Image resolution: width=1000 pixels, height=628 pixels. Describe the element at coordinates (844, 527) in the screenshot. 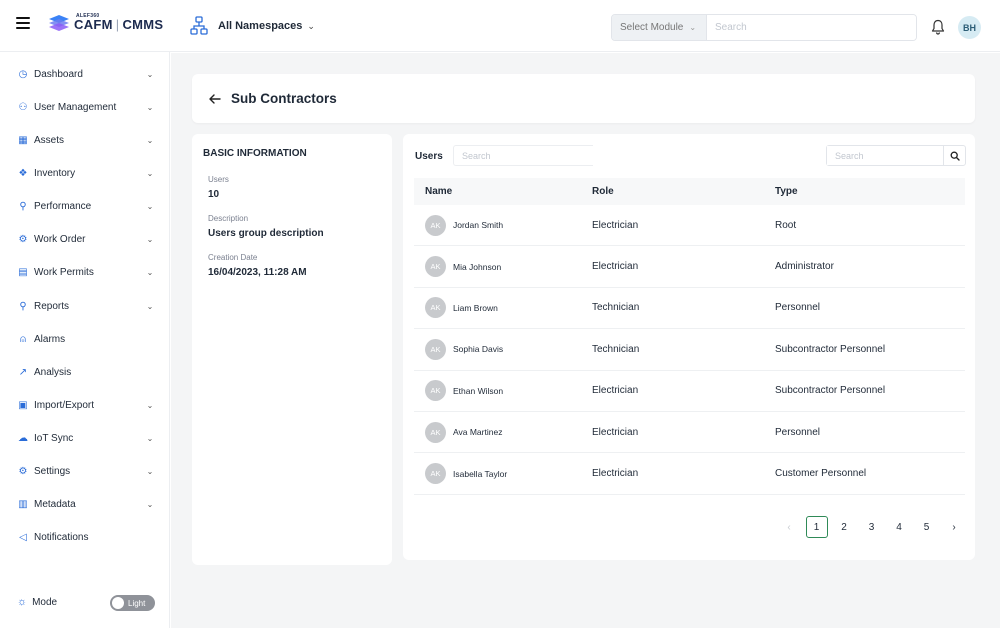

I see `page-button-2: 2` at that location.